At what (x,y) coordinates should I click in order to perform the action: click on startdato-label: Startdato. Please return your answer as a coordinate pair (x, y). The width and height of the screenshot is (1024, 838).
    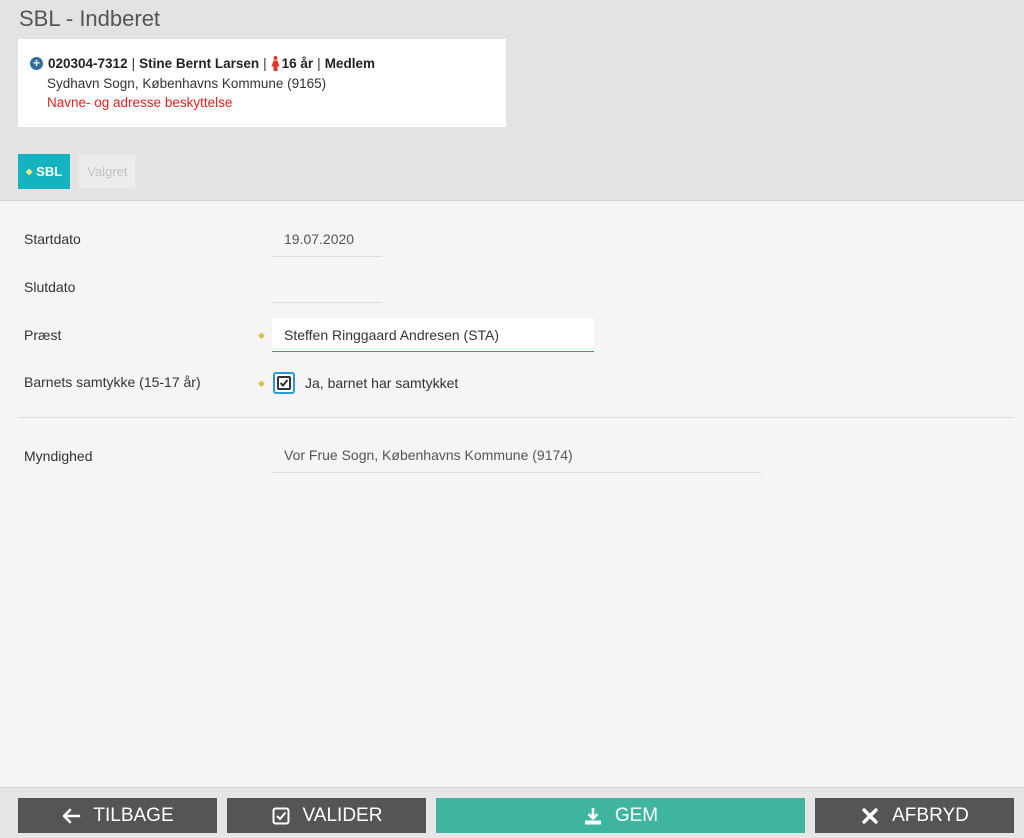
    Looking at the image, I should click on (52, 239).